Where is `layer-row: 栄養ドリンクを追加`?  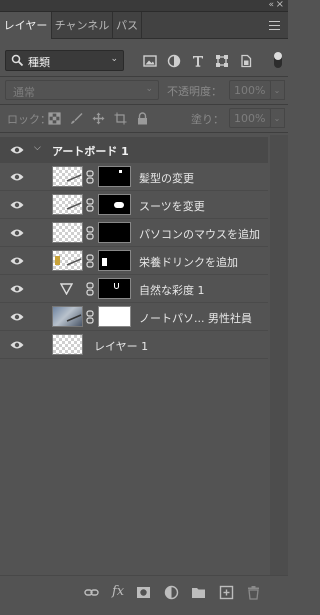
layer-row: 栄養ドリンクを追加 is located at coordinates (134, 261).